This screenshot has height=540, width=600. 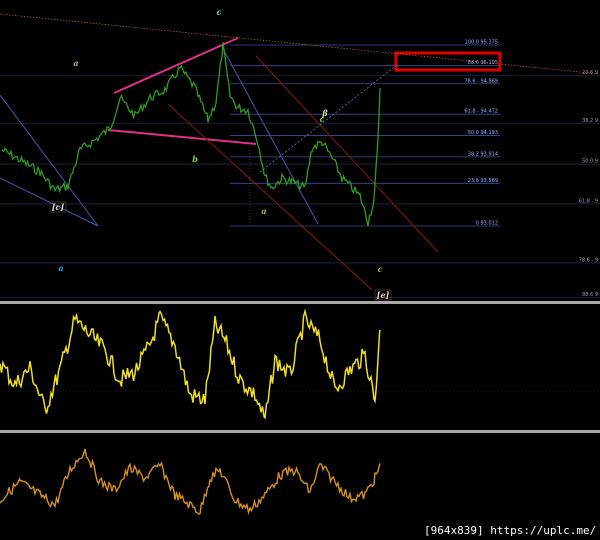 I want to click on footer-text: [964x839] https://uplc.me/, so click(x=510, y=530).